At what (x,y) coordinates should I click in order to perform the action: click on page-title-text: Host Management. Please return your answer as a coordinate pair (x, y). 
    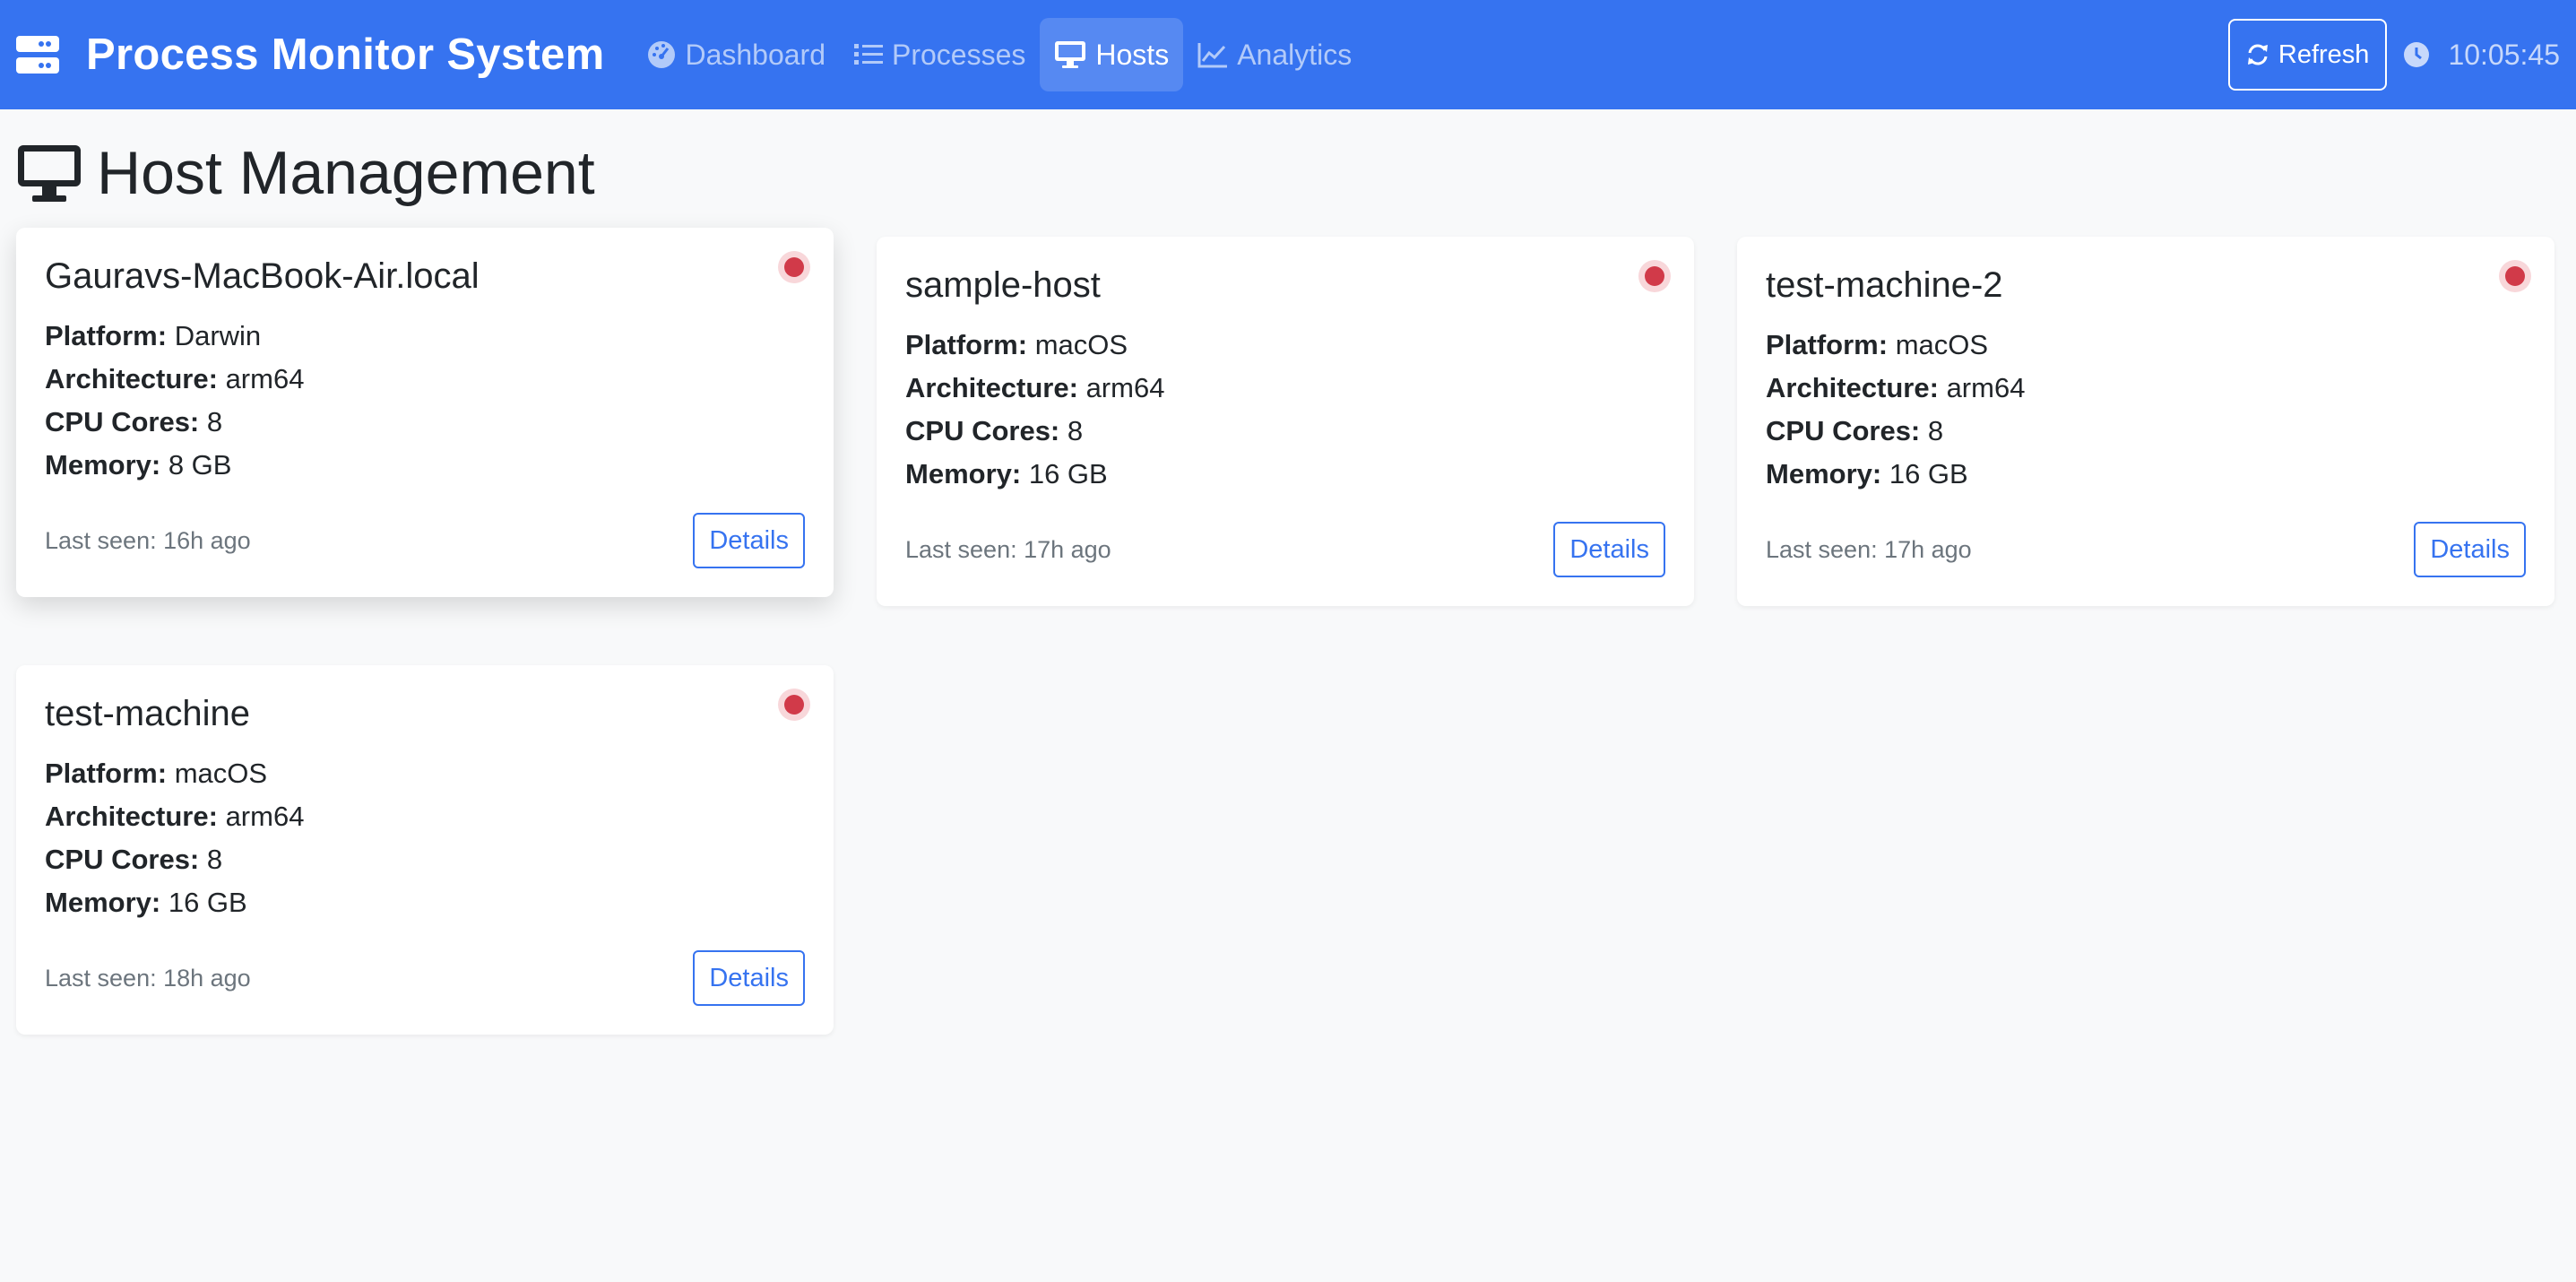
    Looking at the image, I should click on (346, 173).